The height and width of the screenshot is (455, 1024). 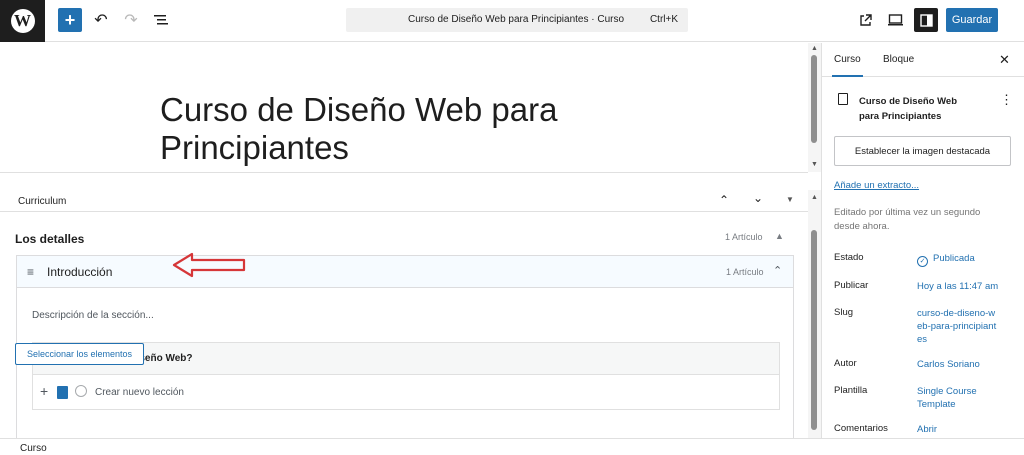 What do you see at coordinates (964, 286) in the screenshot?
I see `publish-value: Hoy a las 11:47 am` at bounding box center [964, 286].